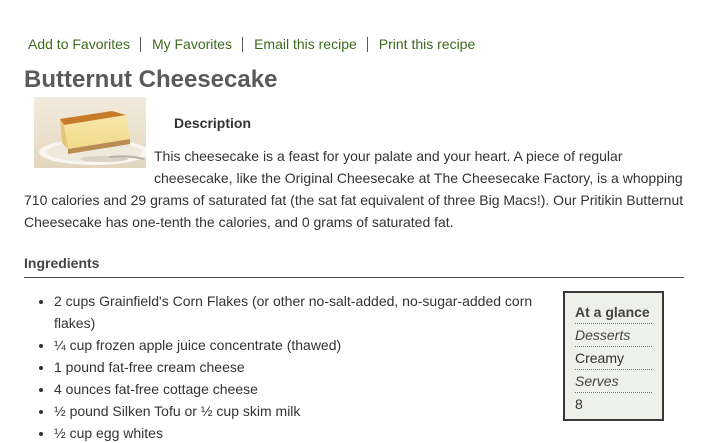 The height and width of the screenshot is (443, 718). Describe the element at coordinates (192, 44) in the screenshot. I see `my-favorites-link: My Favorites` at that location.